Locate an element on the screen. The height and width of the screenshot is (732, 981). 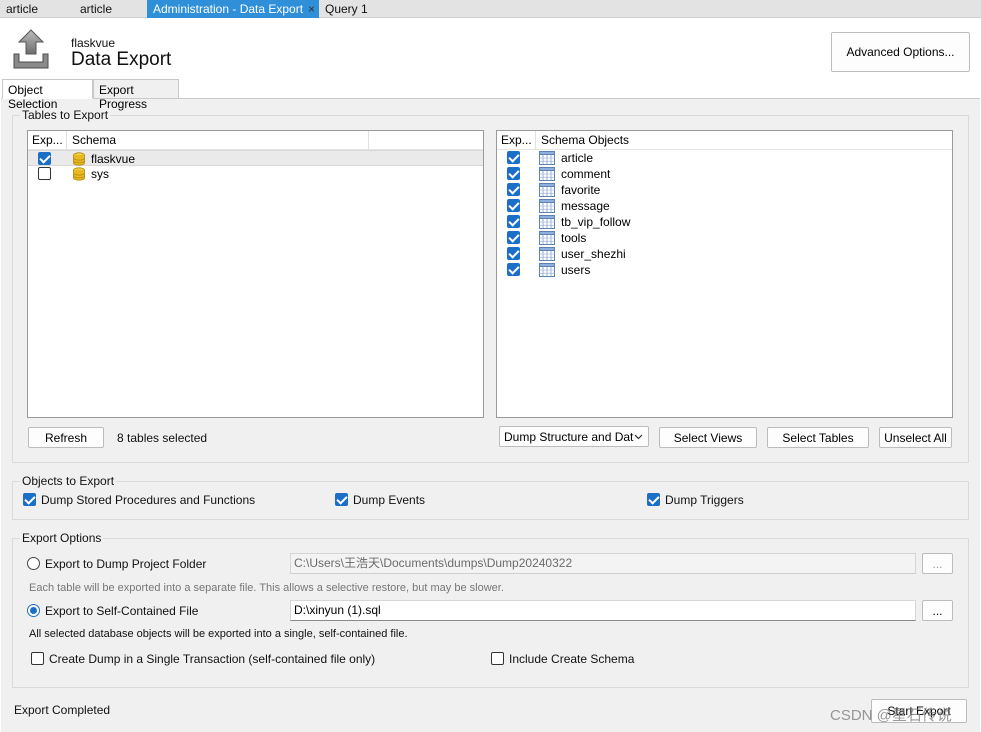
close-icon: × is located at coordinates (311, 9).